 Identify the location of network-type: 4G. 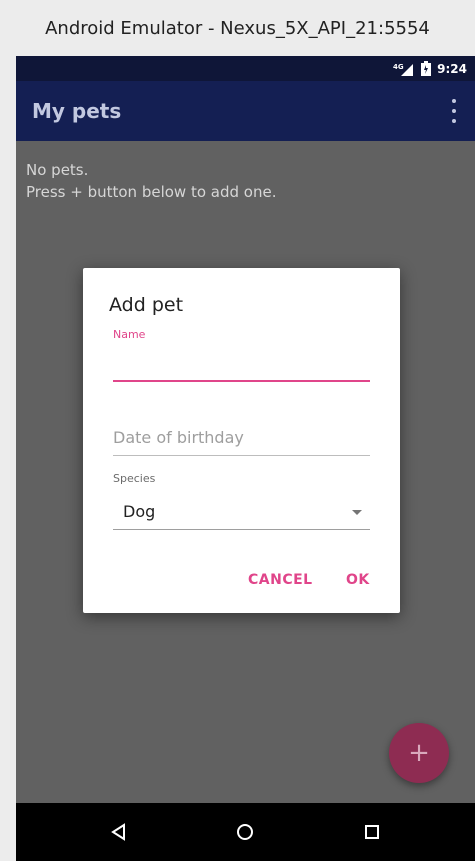
(398, 67).